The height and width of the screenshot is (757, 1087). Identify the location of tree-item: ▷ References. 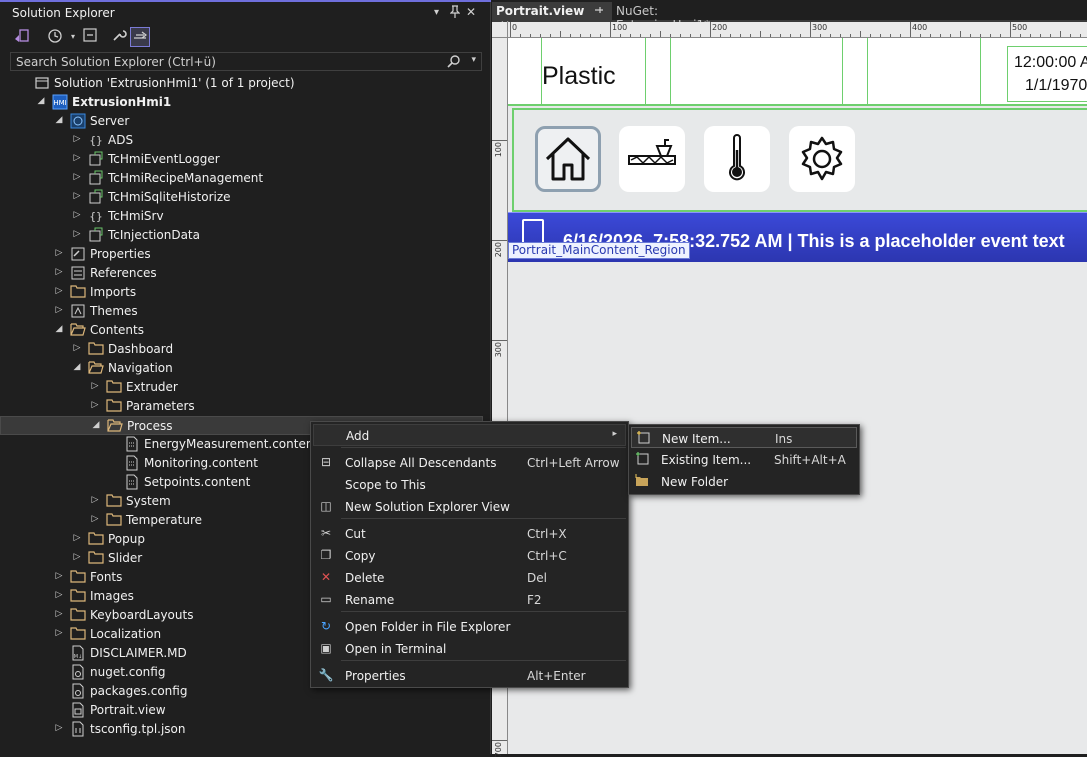
(241, 273).